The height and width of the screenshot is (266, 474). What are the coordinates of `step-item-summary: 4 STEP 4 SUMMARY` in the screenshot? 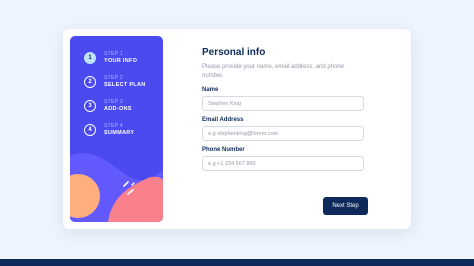 It's located at (115, 130).